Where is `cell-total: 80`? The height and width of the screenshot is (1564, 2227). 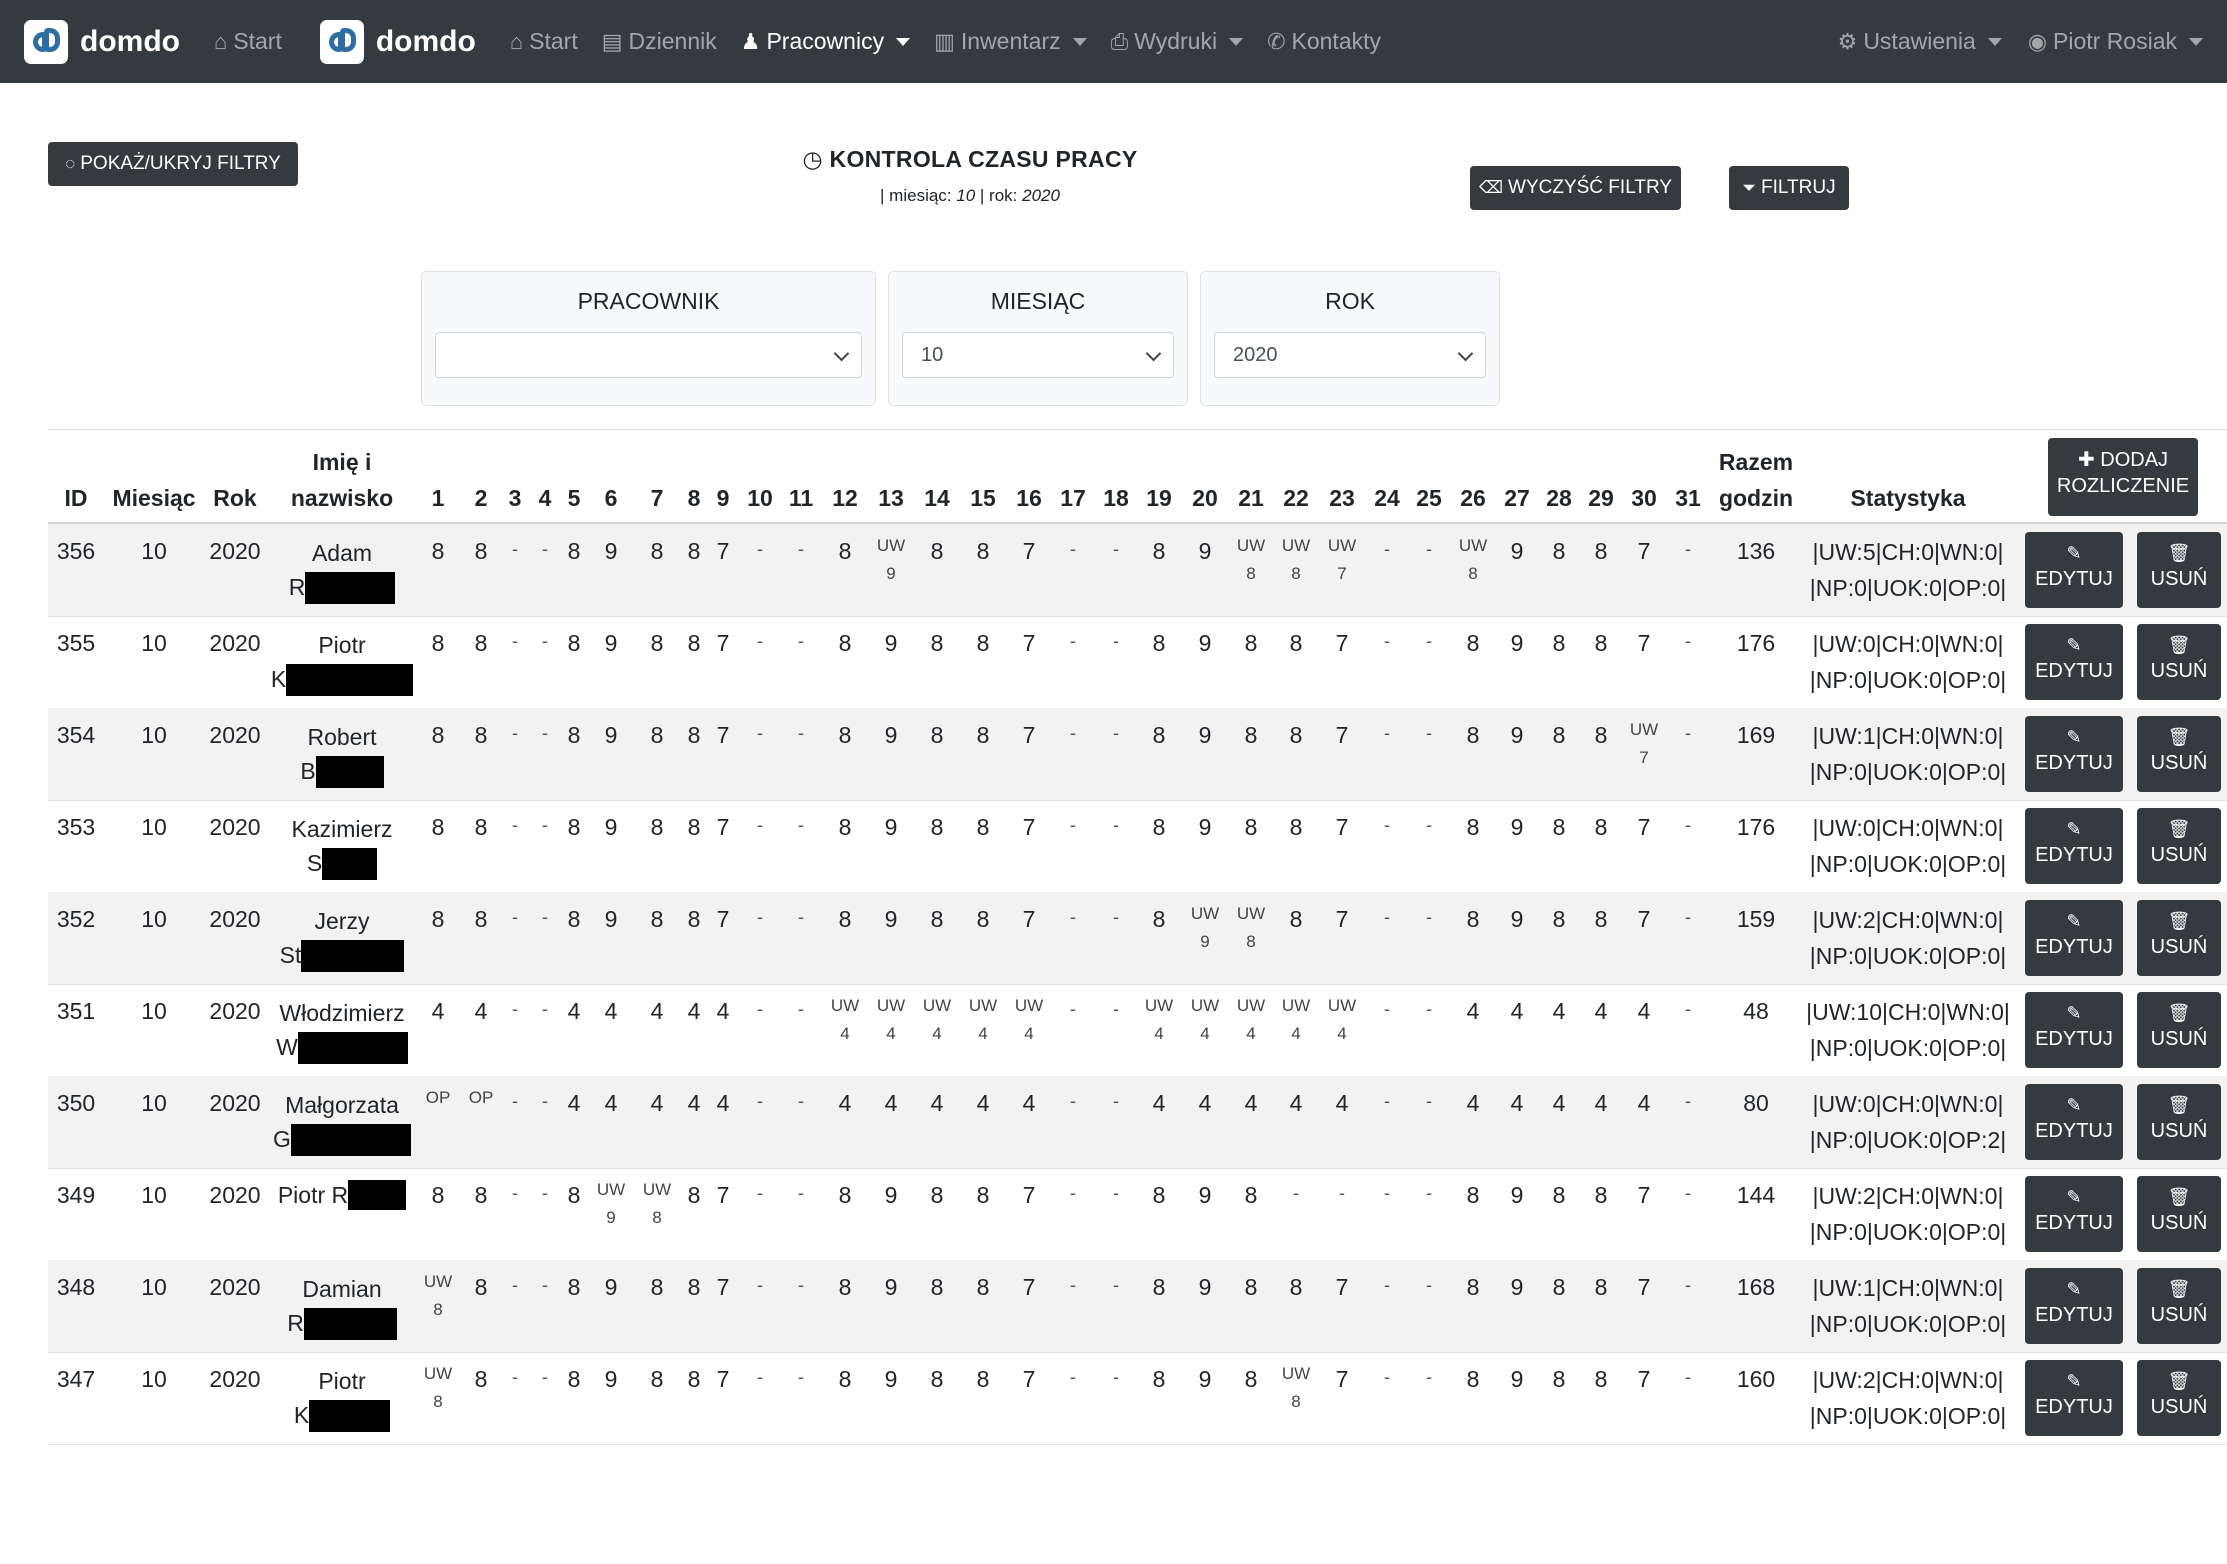
cell-total: 80 is located at coordinates (1756, 1103).